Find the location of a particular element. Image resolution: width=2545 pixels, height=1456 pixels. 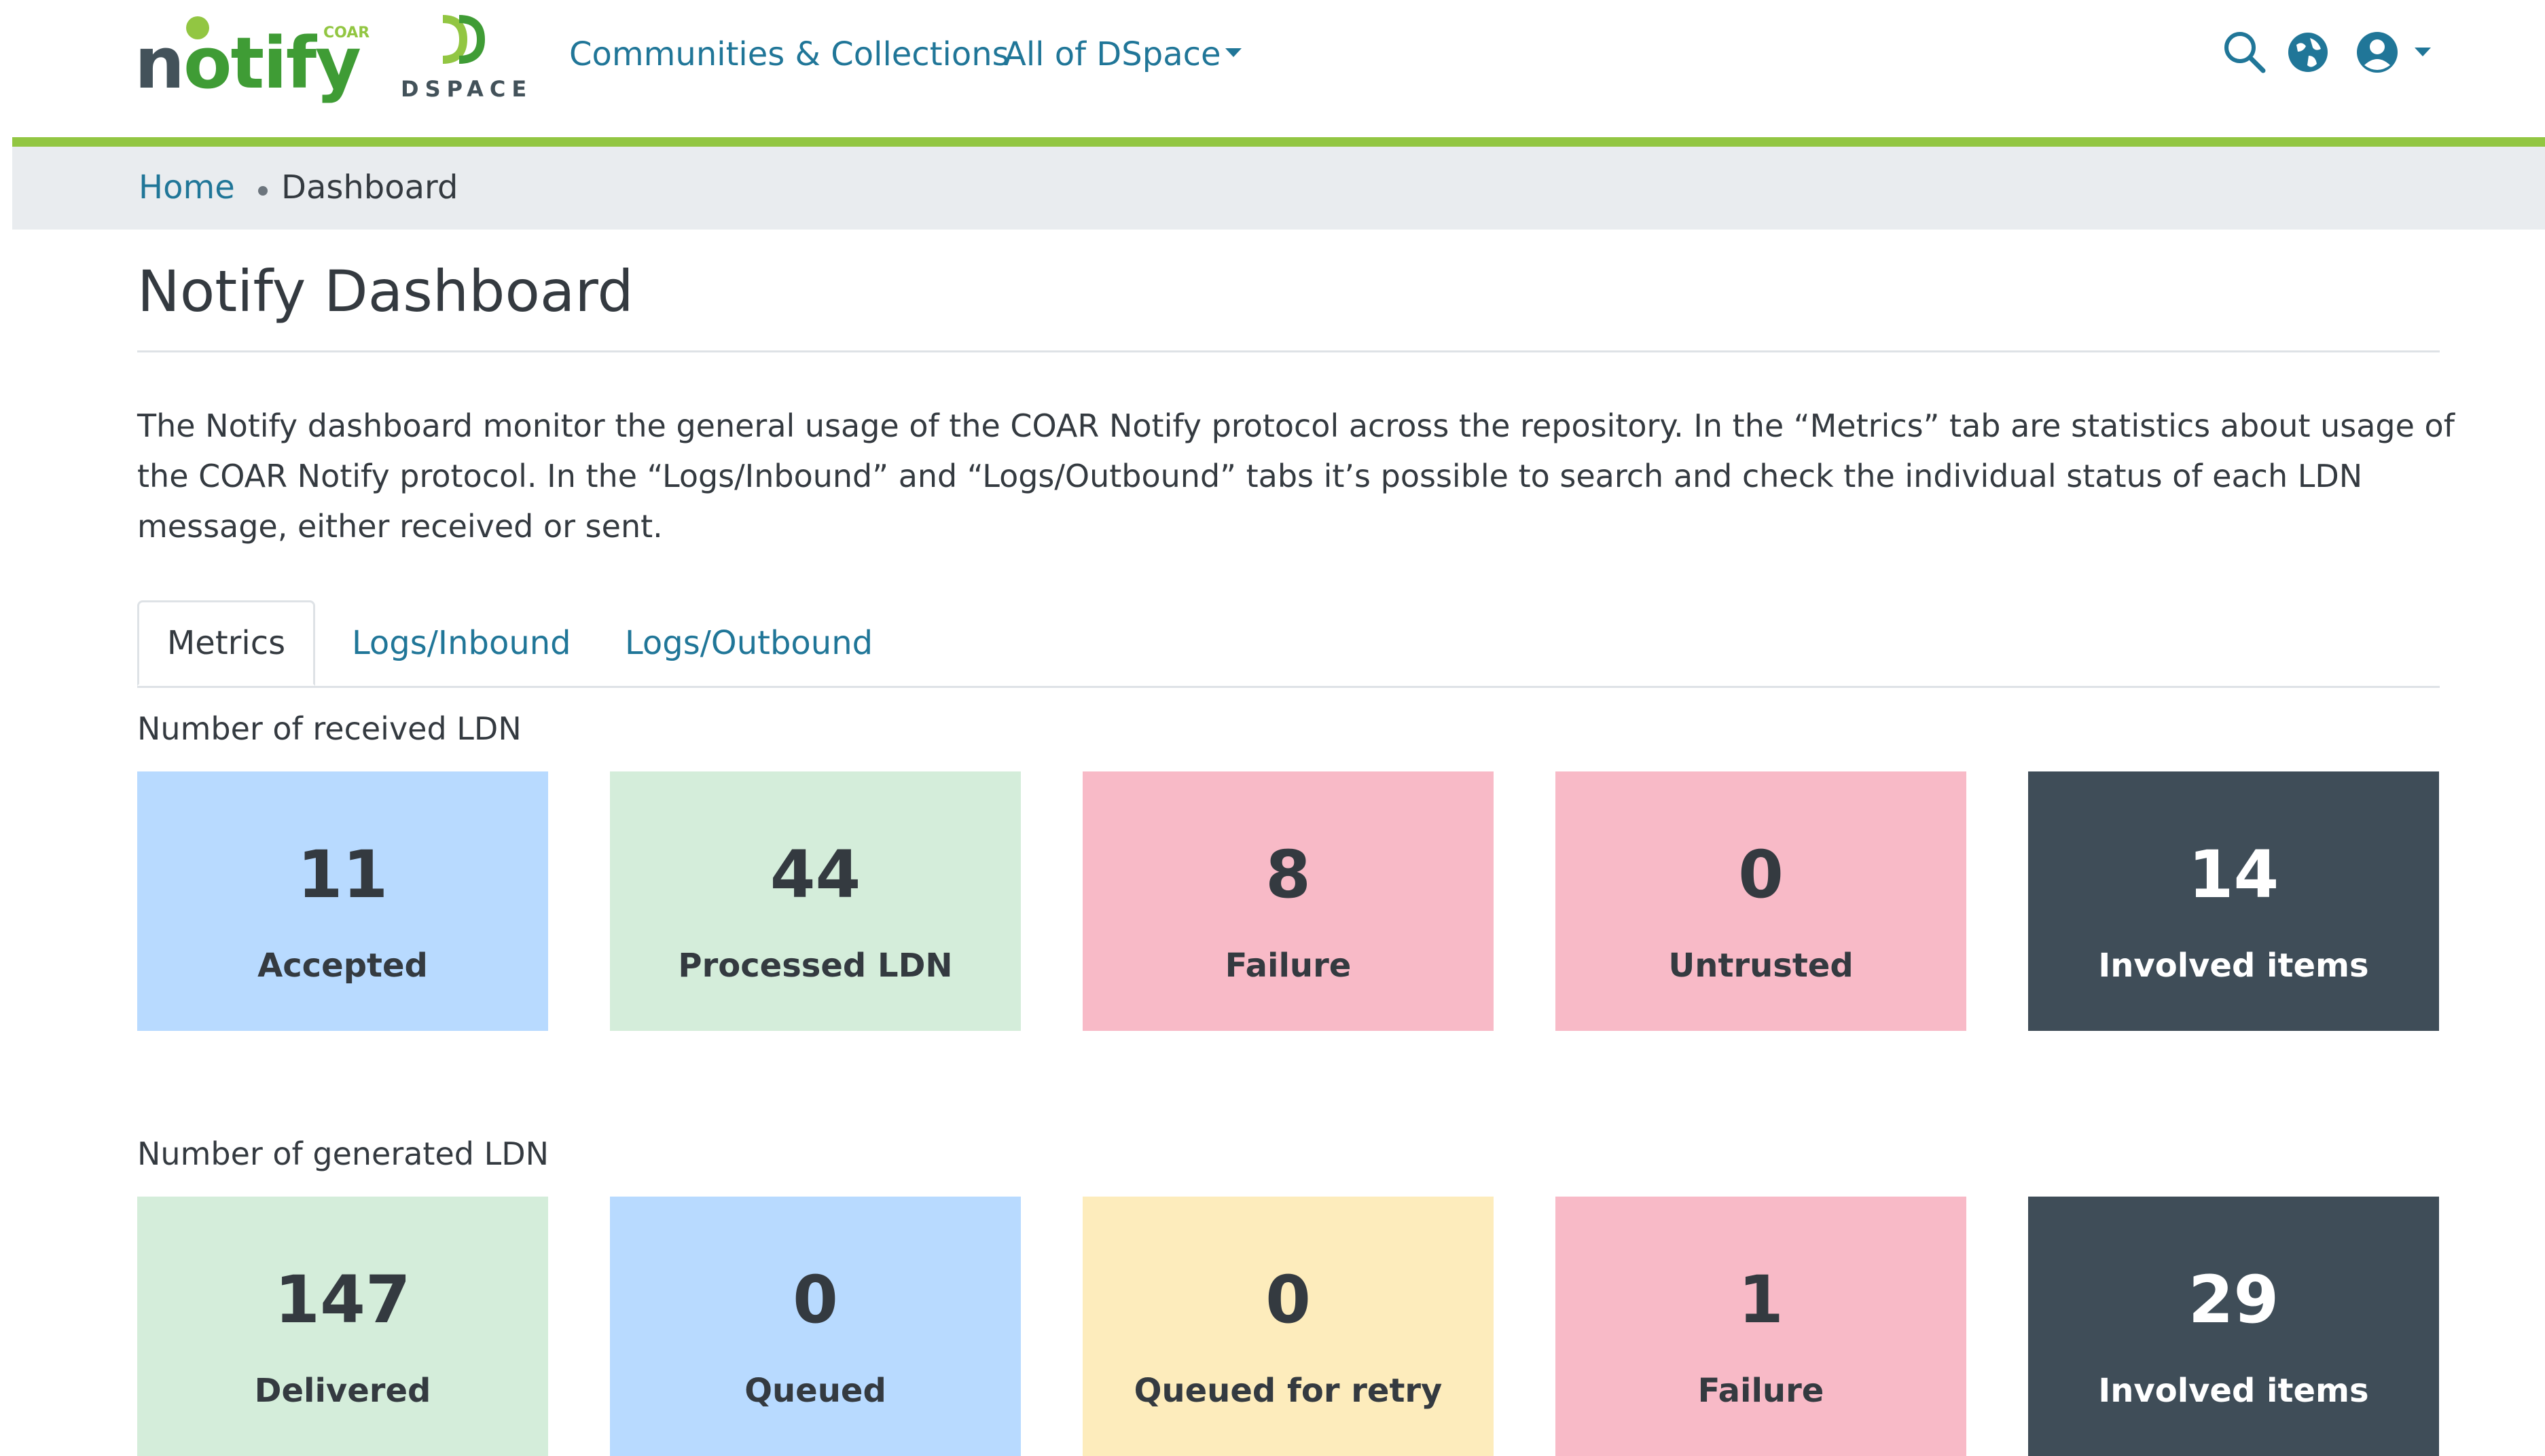

card-label: Processed LDN is located at coordinates (815, 966).